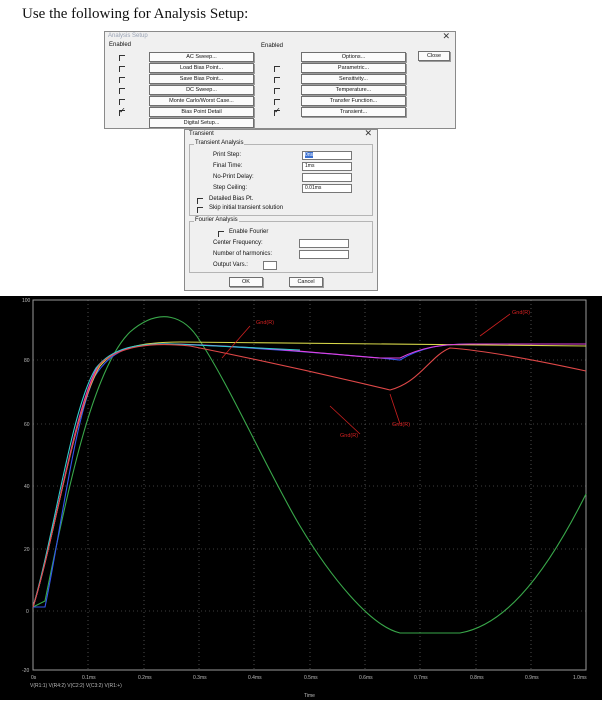 Image resolution: width=602 pixels, height=705 pixels. What do you see at coordinates (532, 678) in the screenshot?
I see `x-tick-9: 0.9ms` at bounding box center [532, 678].